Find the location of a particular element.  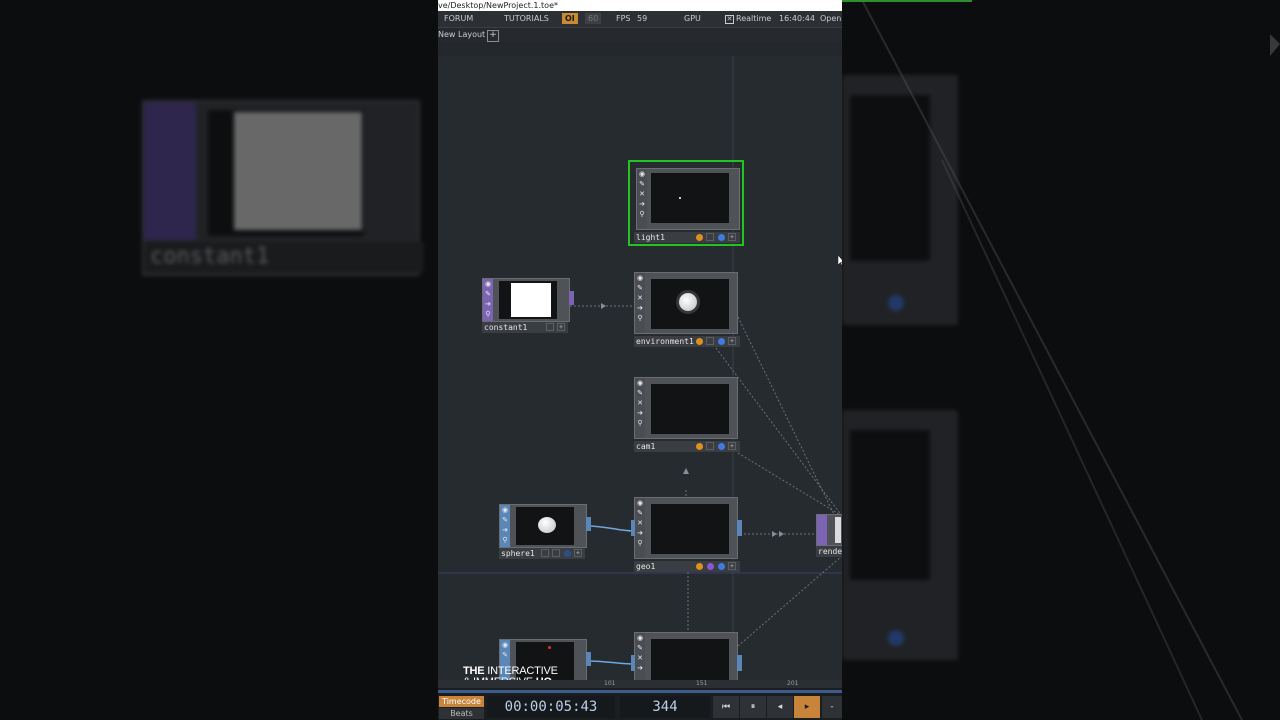

node-label-environment1: environment1 + is located at coordinates (687, 341).